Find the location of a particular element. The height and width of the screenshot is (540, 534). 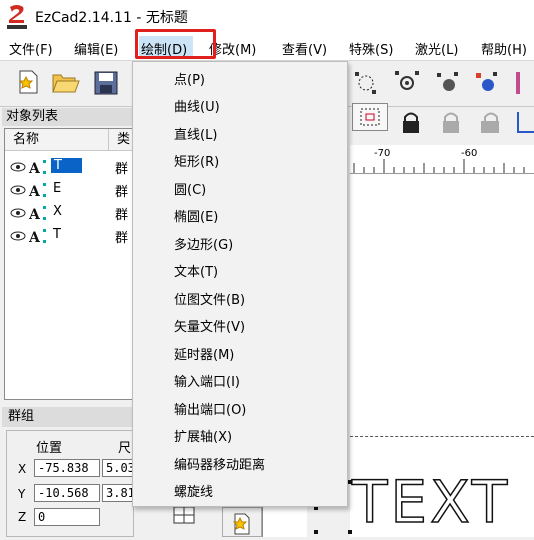

group-panel-title: 群组 is located at coordinates (68, 417).